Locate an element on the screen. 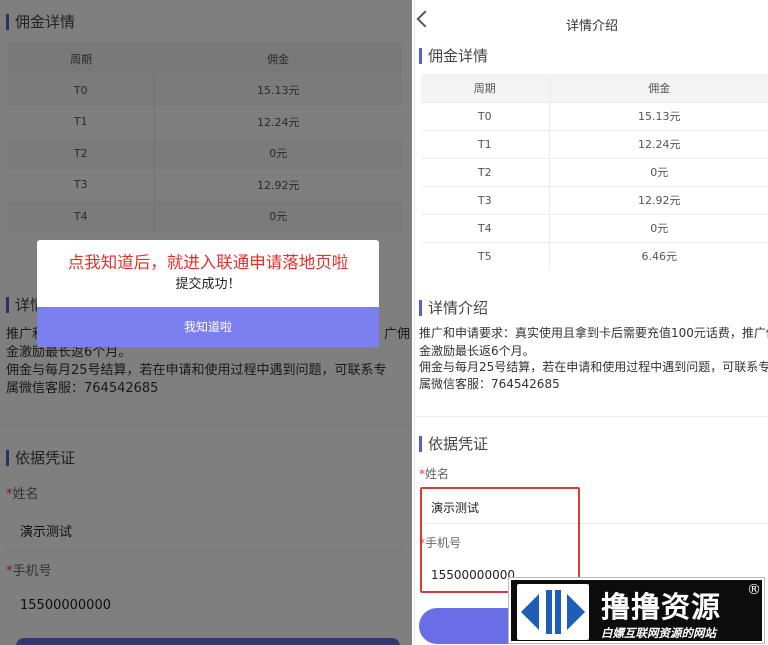 The height and width of the screenshot is (645, 768). page-title: 详情介绍 is located at coordinates (591, 26).